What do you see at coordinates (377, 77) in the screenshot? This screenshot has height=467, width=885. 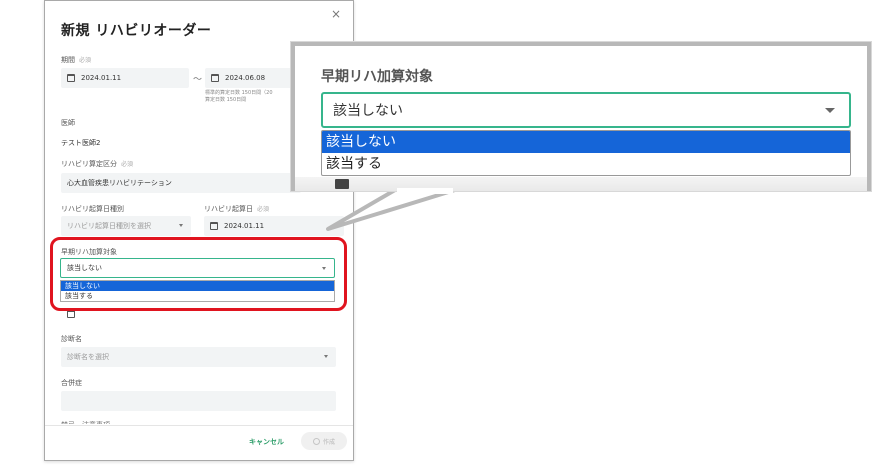 I see `callout-title: 早期リハ加算対象` at bounding box center [377, 77].